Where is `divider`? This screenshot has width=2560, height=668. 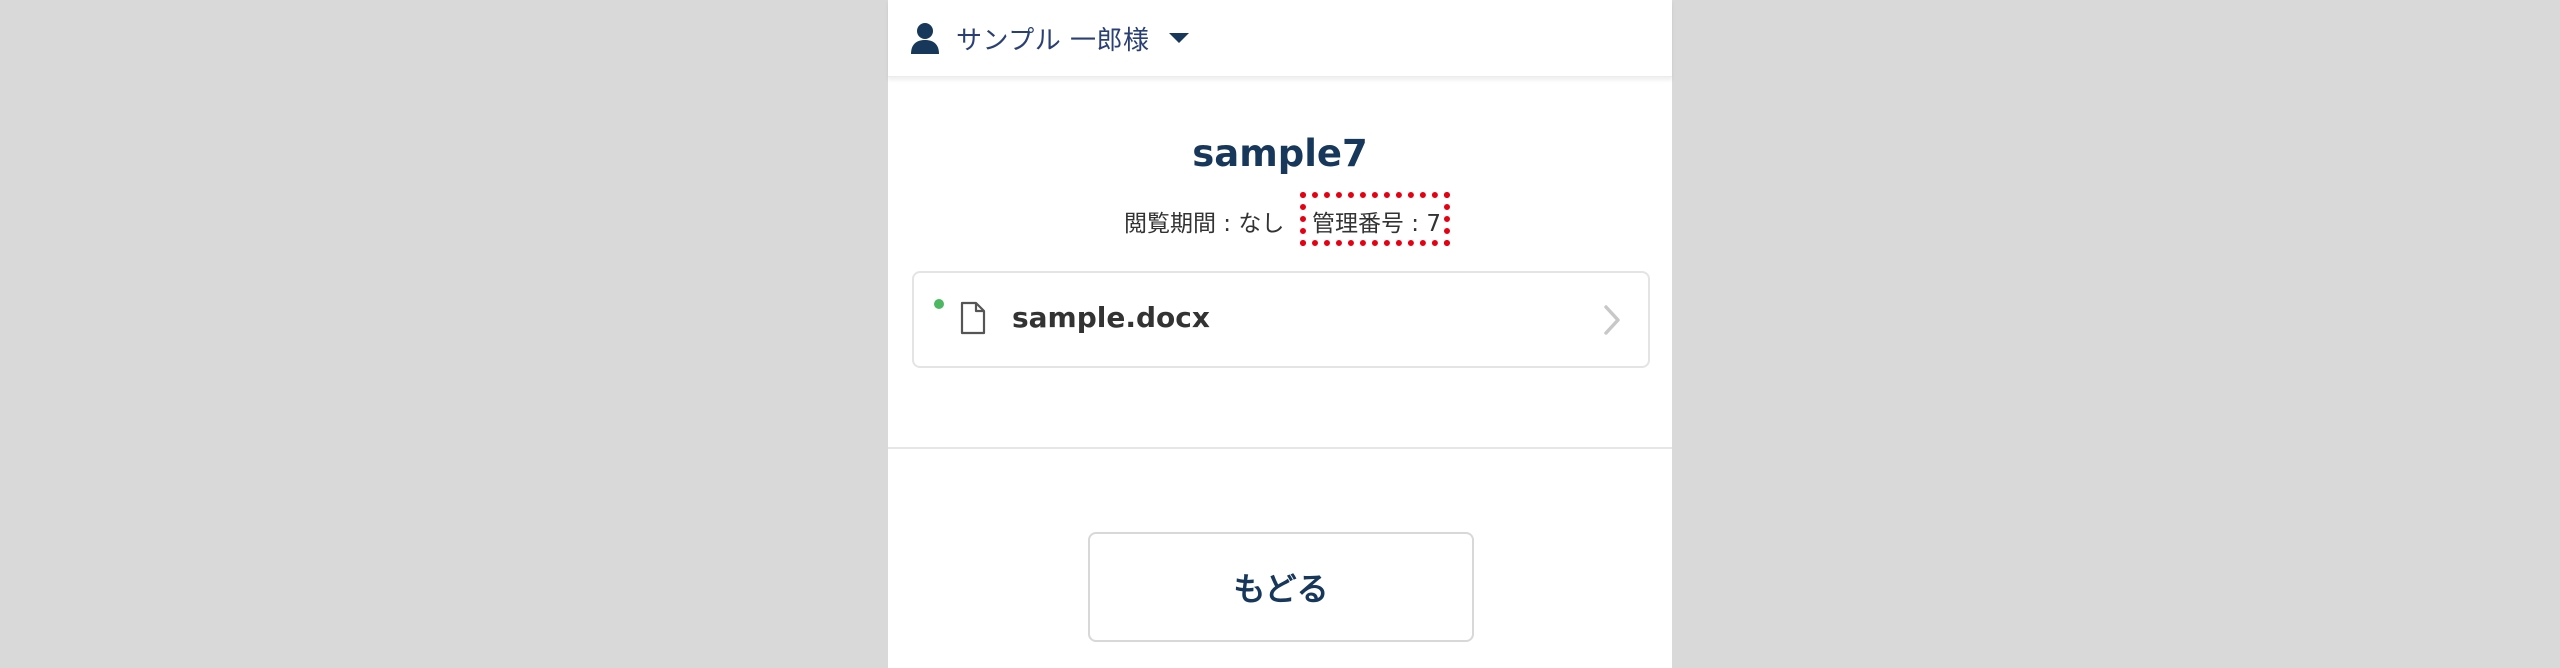 divider is located at coordinates (1280, 448).